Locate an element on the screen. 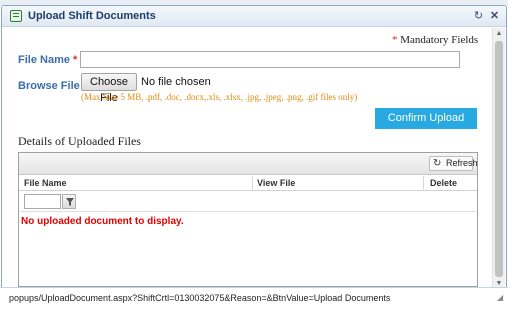  column-delete: Delete is located at coordinates (443, 183).